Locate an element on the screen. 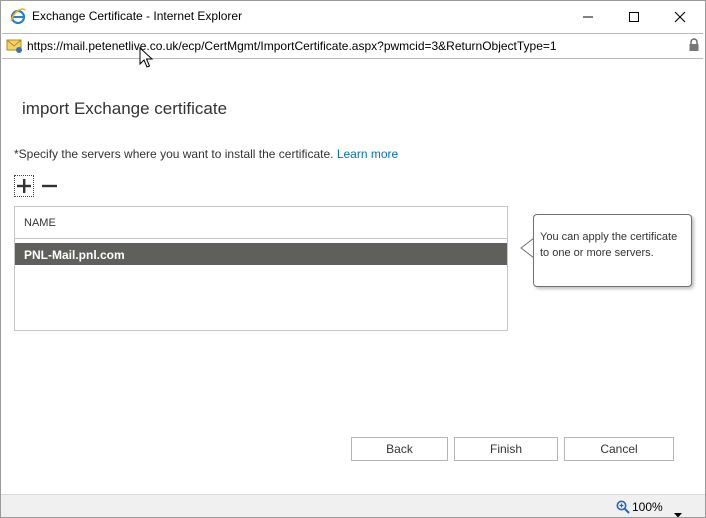 This screenshot has width=706, height=518. close-icon is located at coordinates (680, 17).